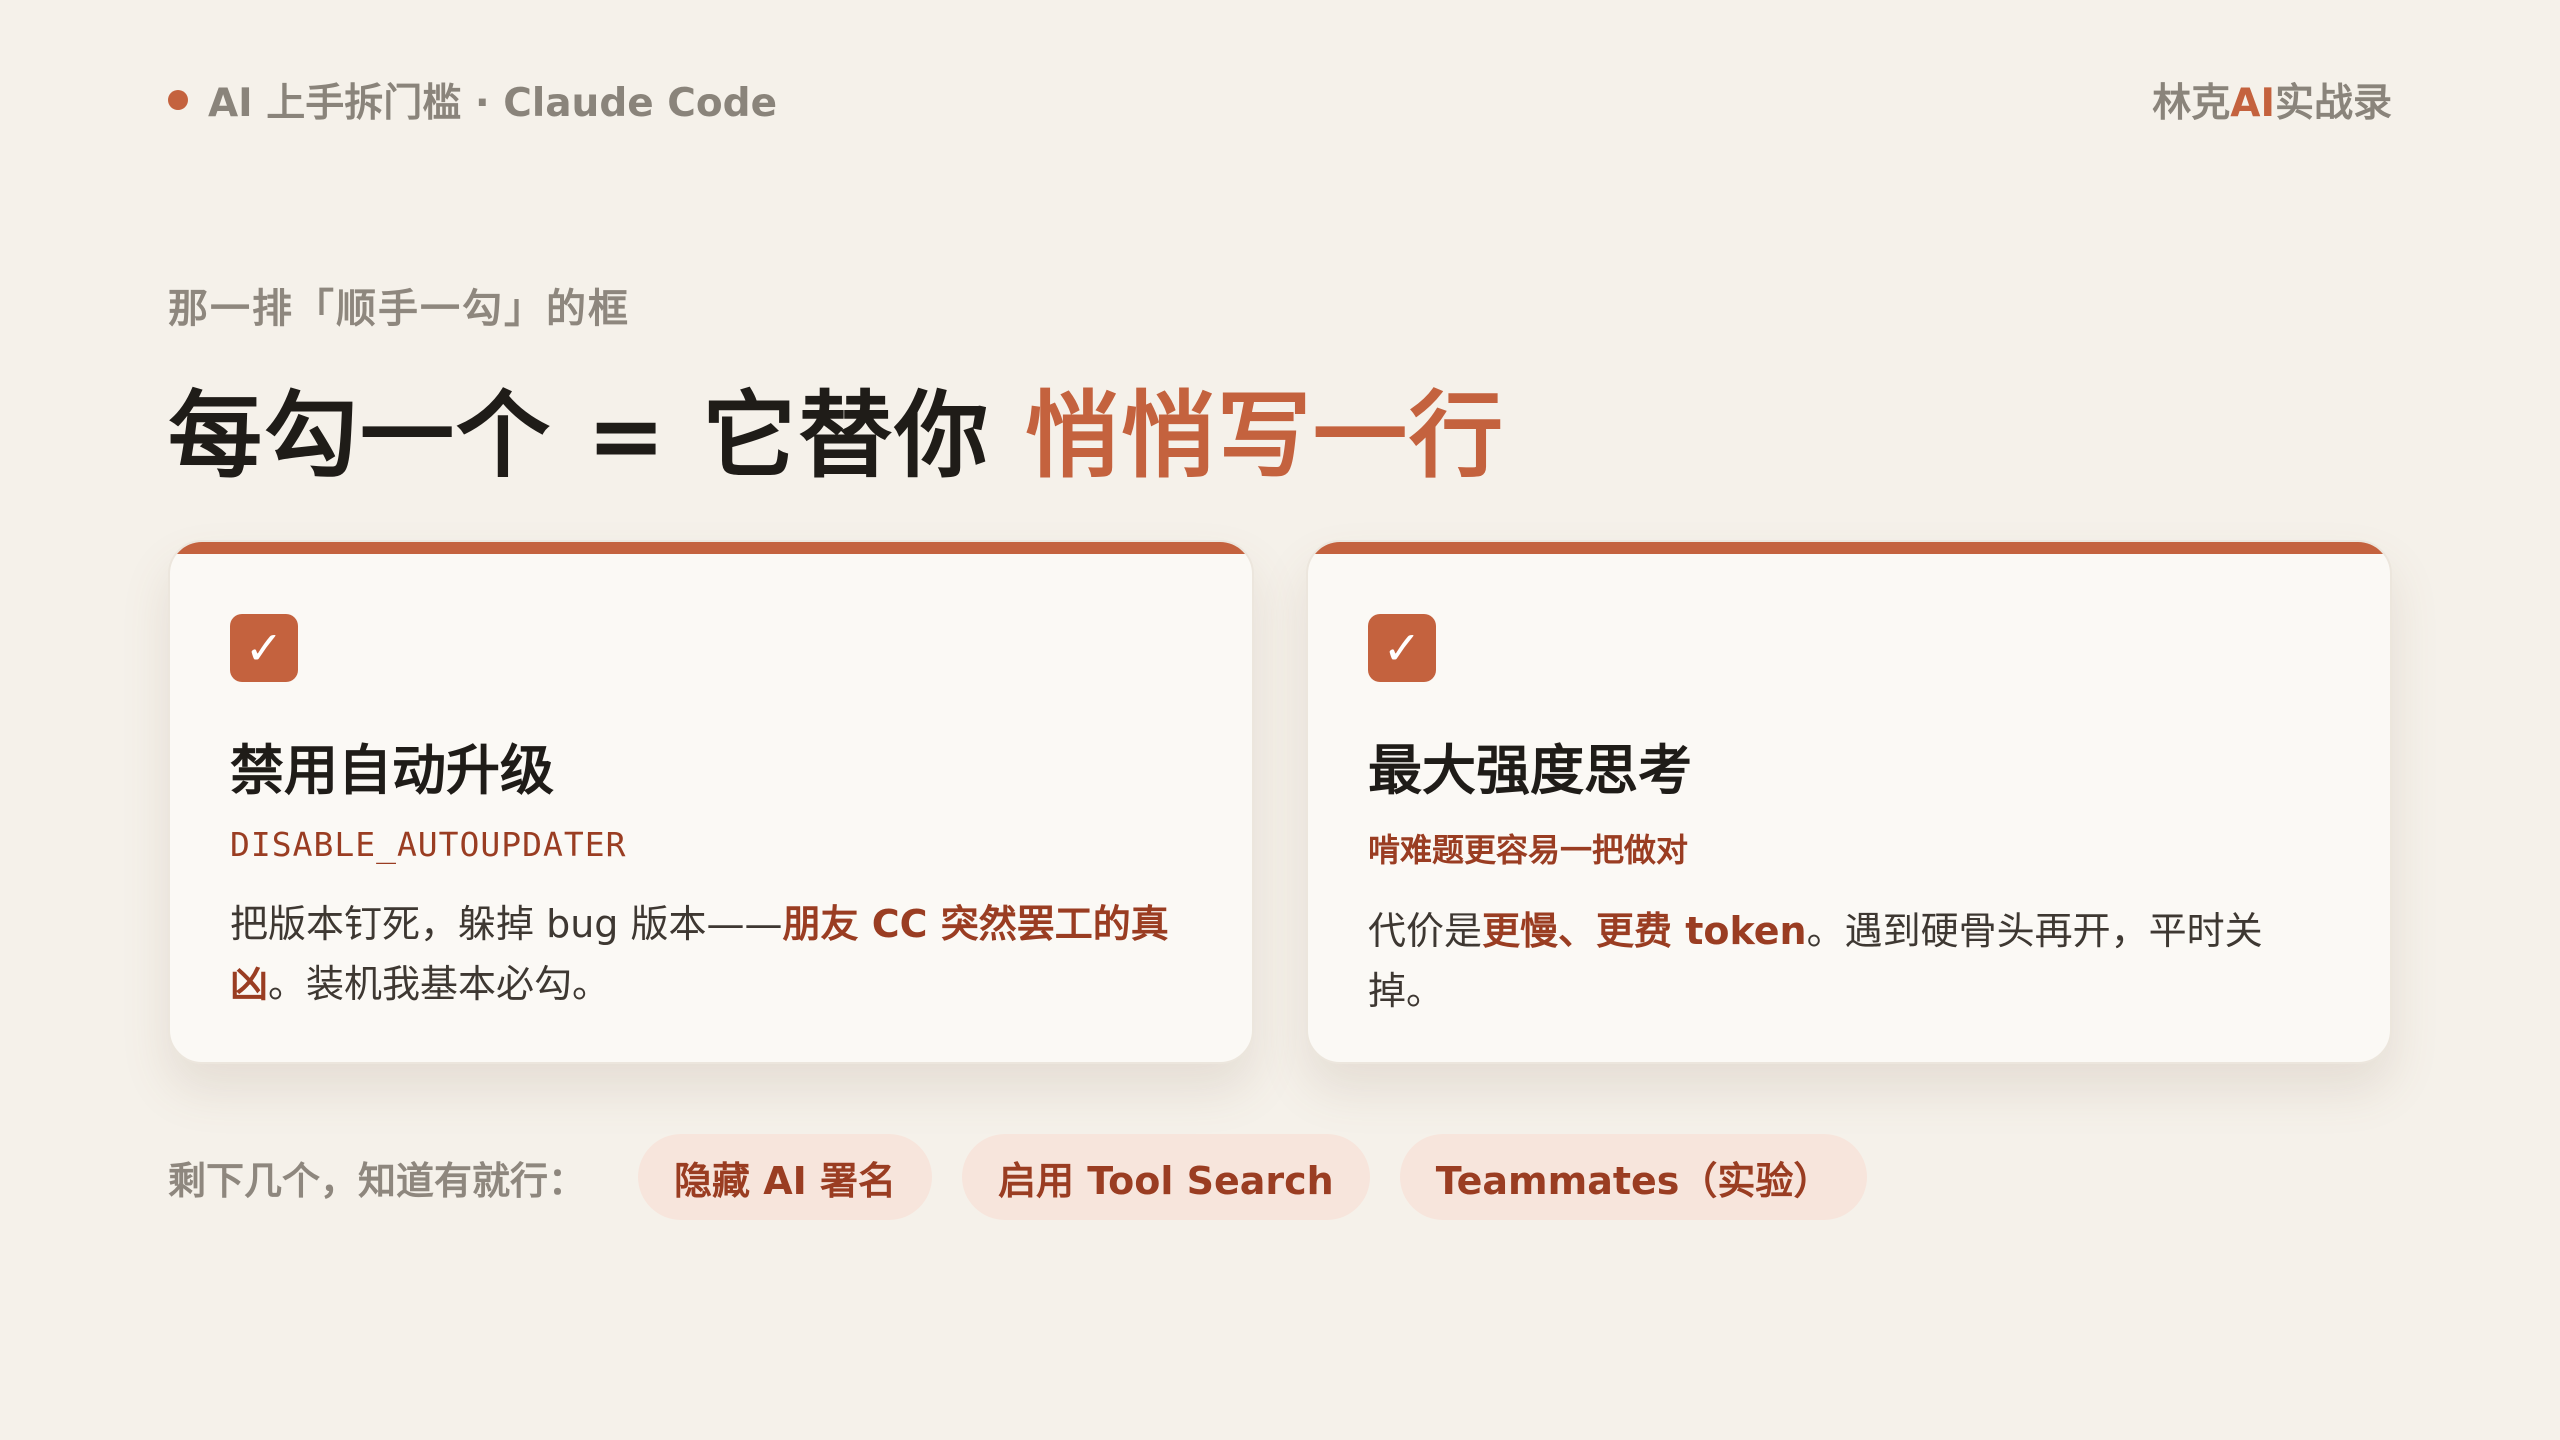 The width and height of the screenshot is (2560, 1440). Describe the element at coordinates (1530, 770) in the screenshot. I see `card-title: 最大强度思考` at that location.